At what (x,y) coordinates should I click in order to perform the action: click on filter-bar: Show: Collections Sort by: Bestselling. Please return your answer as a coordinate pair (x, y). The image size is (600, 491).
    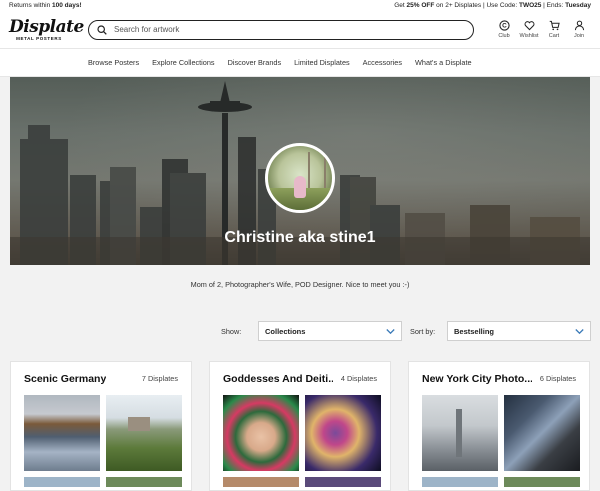
    Looking at the image, I should click on (300, 331).